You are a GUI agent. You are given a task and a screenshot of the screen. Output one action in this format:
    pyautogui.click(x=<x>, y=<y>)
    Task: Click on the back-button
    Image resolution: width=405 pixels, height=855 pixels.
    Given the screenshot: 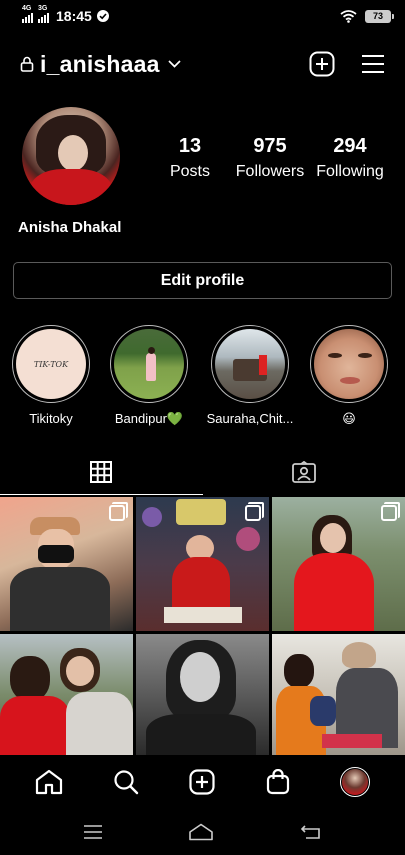 What is the action you would take?
    pyautogui.click(x=311, y=832)
    